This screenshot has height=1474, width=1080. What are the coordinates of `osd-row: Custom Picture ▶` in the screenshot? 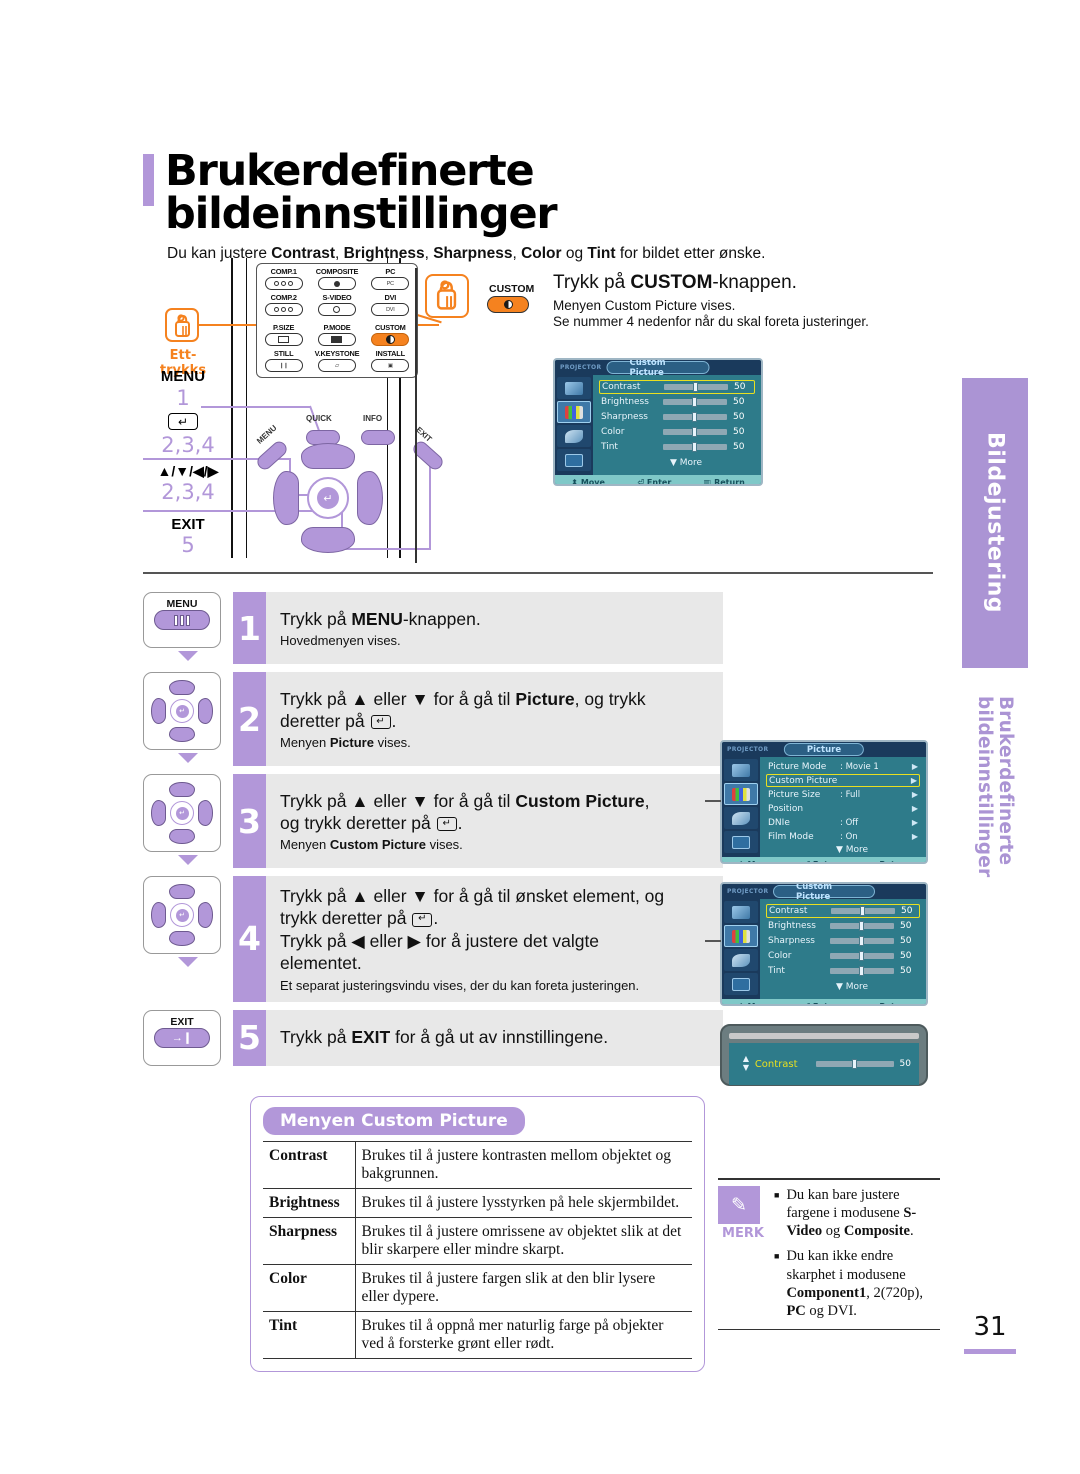 It's located at (843, 780).